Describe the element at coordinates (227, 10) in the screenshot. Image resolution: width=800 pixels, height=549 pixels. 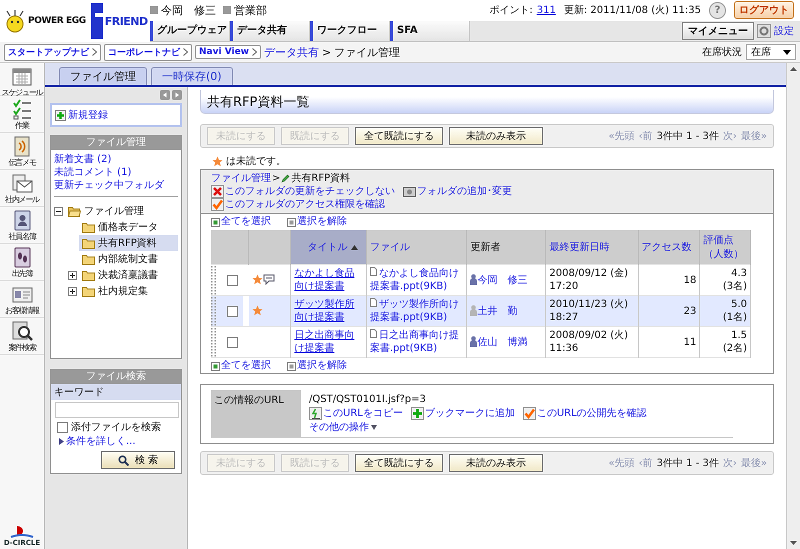
I see `square-icon` at that location.